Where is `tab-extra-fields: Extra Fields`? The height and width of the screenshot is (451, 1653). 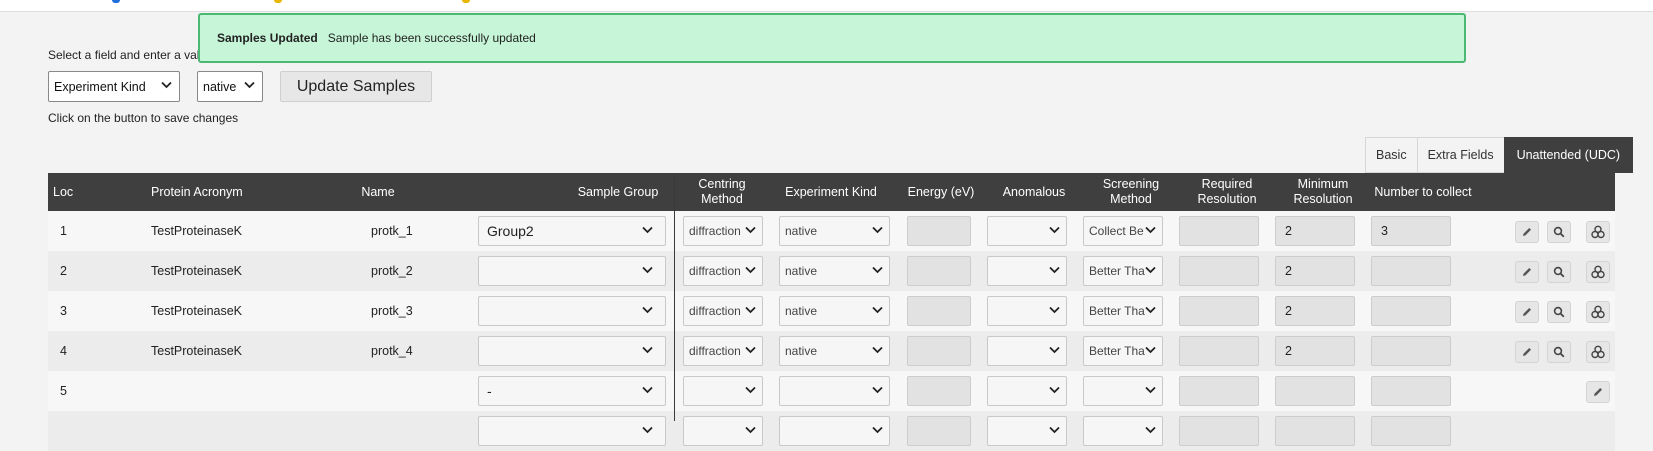 tab-extra-fields: Extra Fields is located at coordinates (1460, 155).